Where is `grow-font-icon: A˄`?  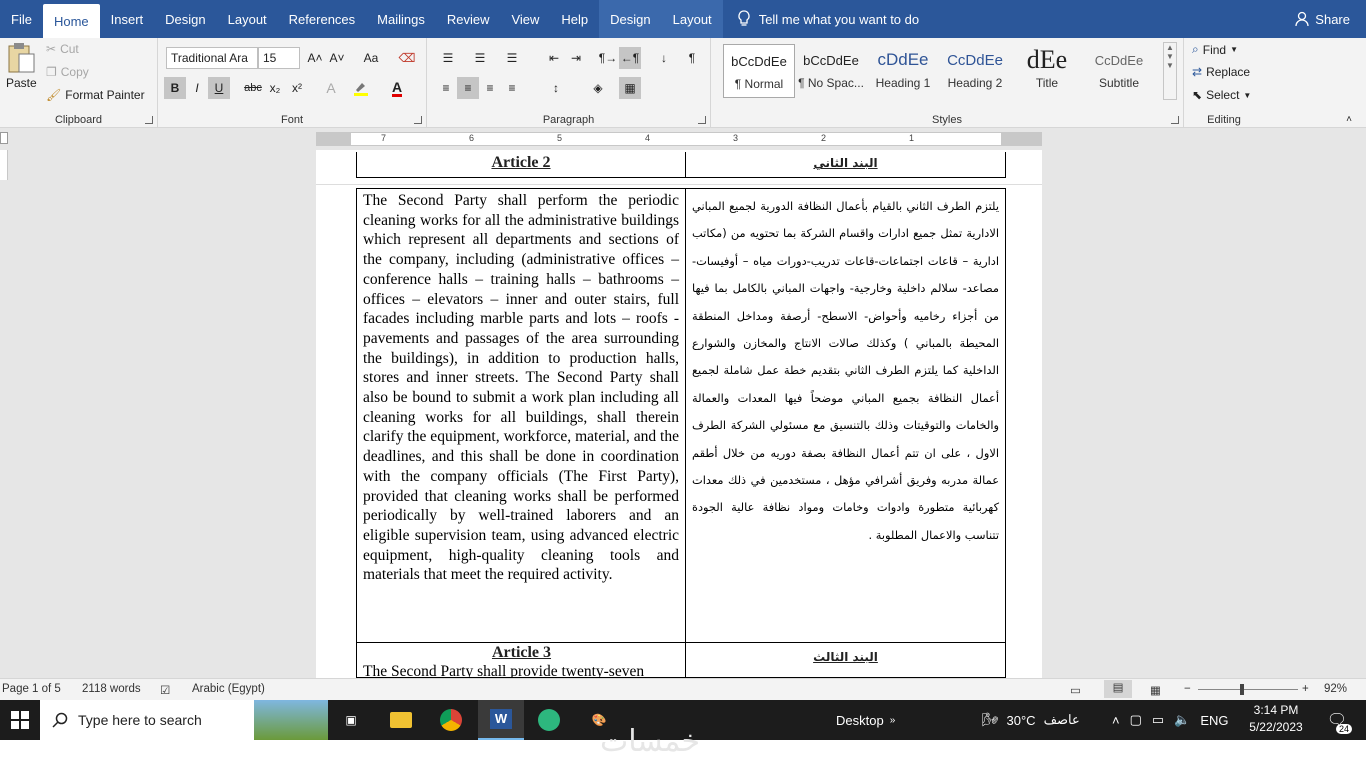 grow-font-icon: A˄ is located at coordinates (315, 58).